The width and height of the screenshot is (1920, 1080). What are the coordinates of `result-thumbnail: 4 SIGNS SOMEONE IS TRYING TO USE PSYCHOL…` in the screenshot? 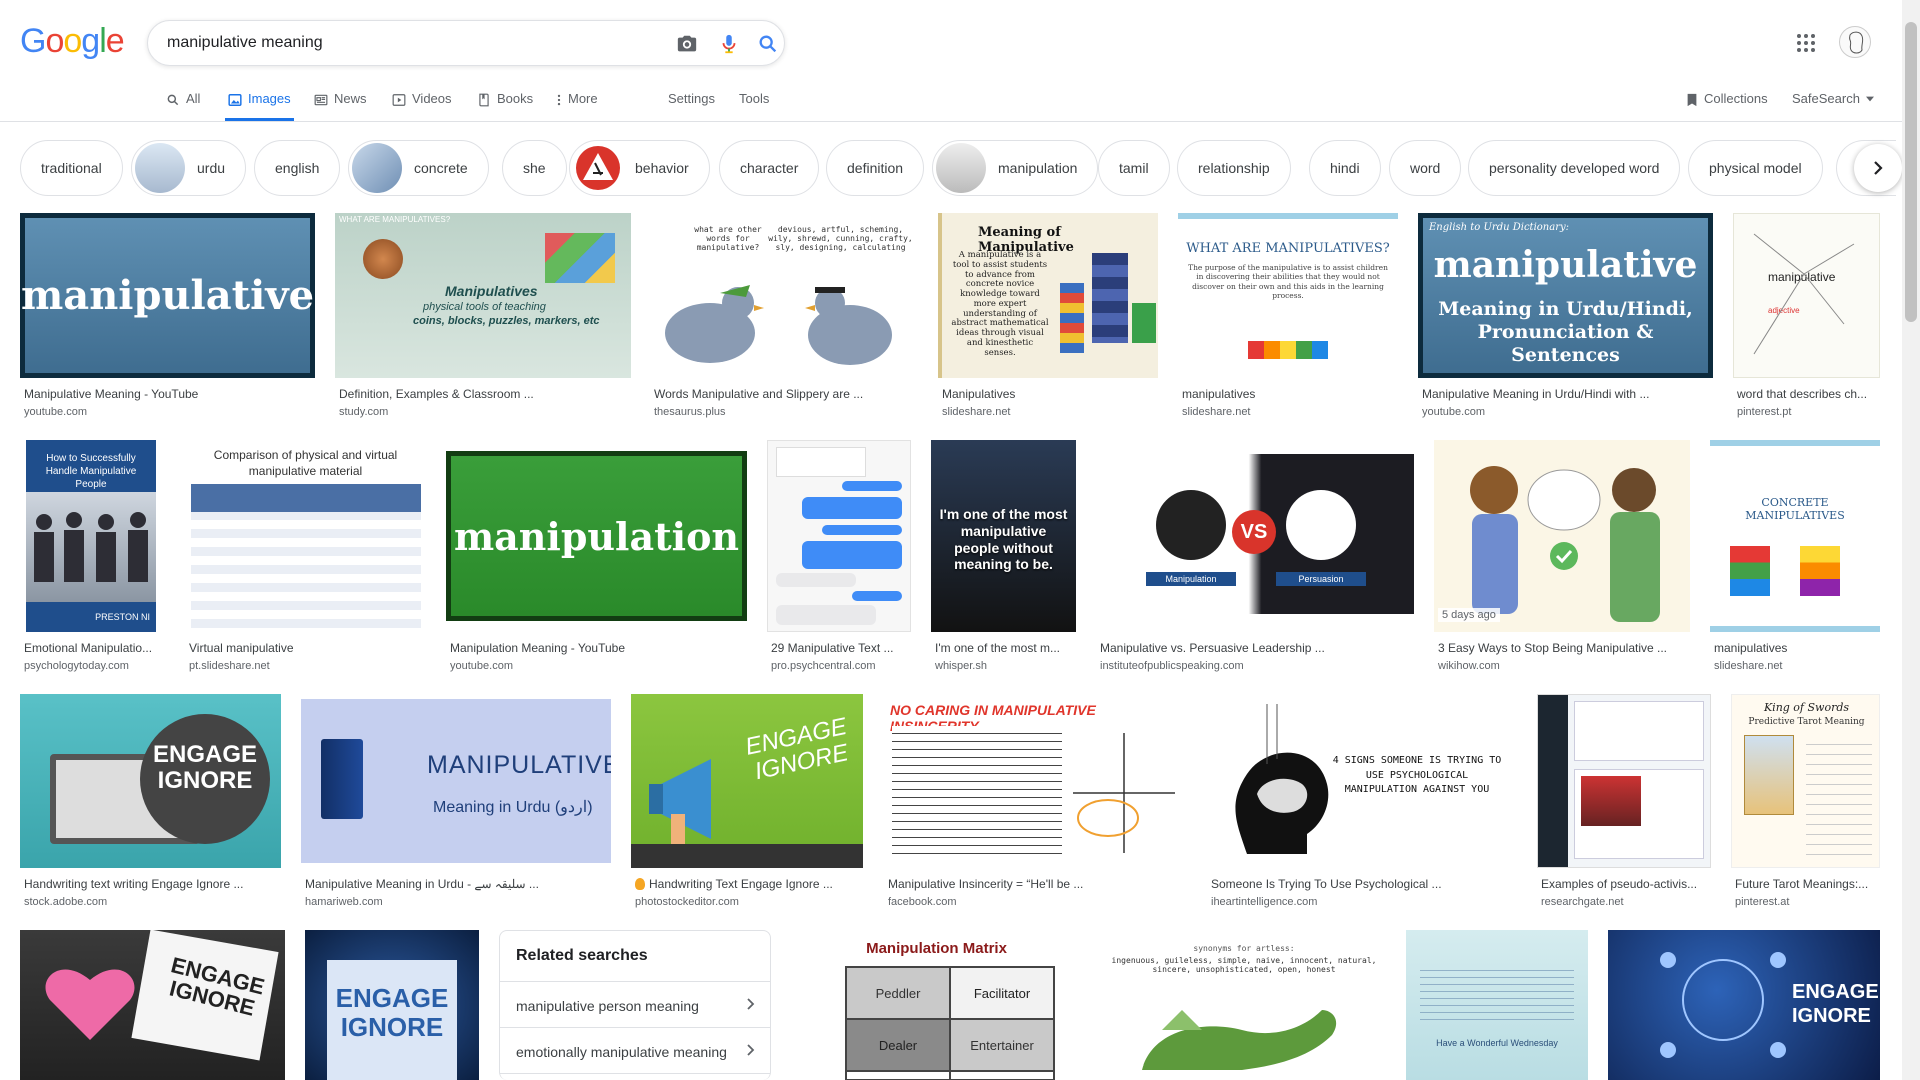 It's located at (1362, 781).